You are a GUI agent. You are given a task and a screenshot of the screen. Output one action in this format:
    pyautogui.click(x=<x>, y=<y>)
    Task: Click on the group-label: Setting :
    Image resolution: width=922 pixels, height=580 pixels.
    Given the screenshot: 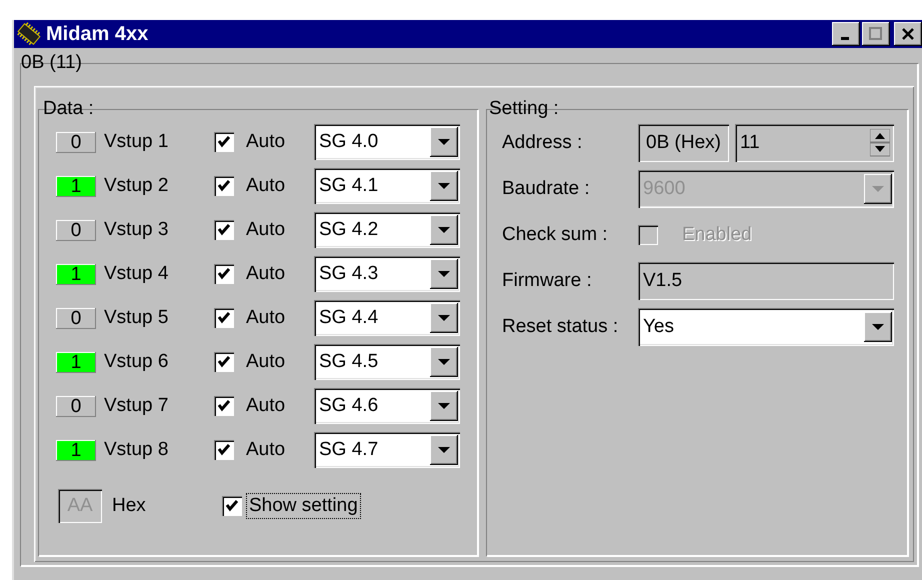 What is the action you would take?
    pyautogui.click(x=524, y=109)
    